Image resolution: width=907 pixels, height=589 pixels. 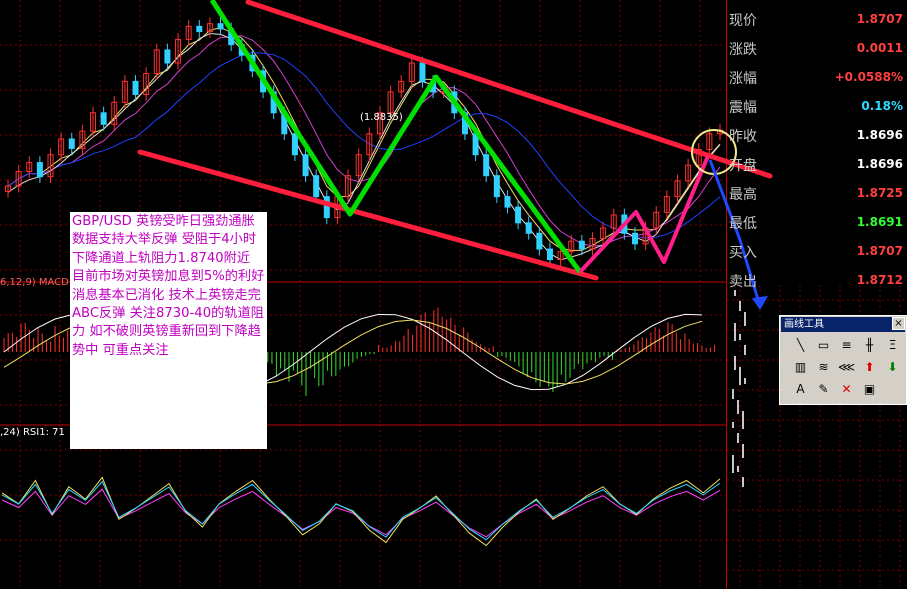 I want to click on fan-tool-icon: ⋘, so click(x=846, y=367).